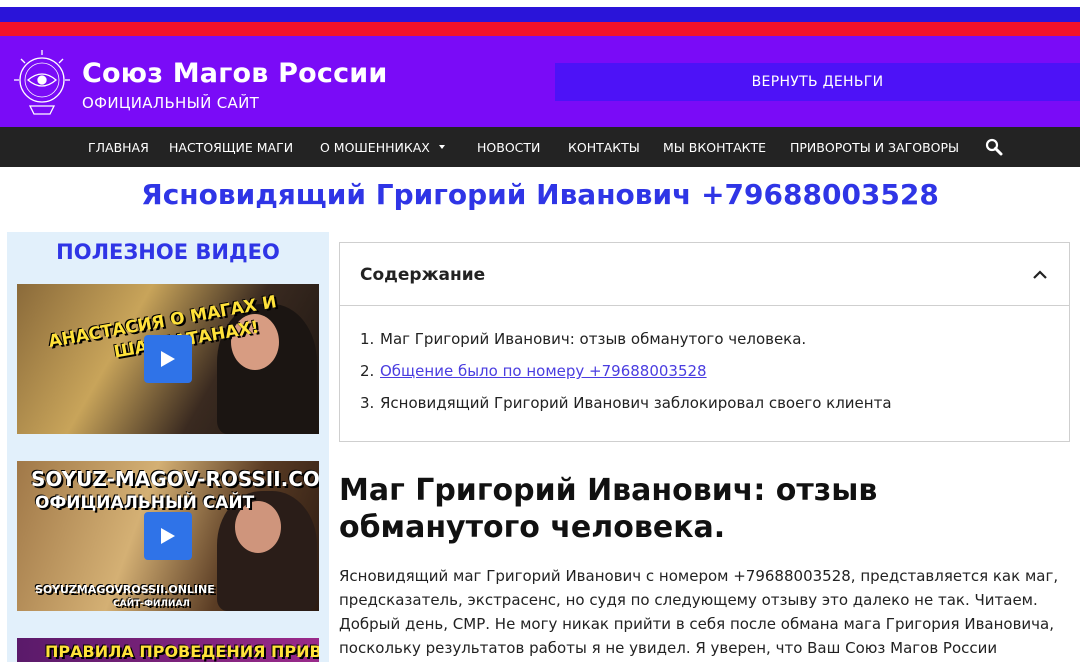  I want to click on search-icon, so click(994, 147).